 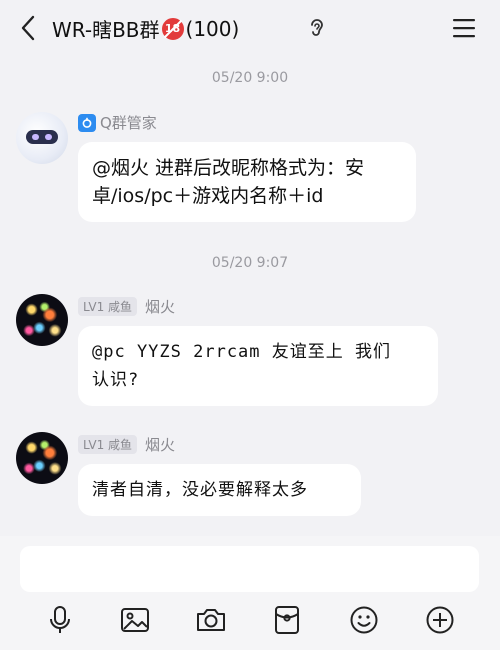 I want to click on menu-button, so click(x=464, y=28).